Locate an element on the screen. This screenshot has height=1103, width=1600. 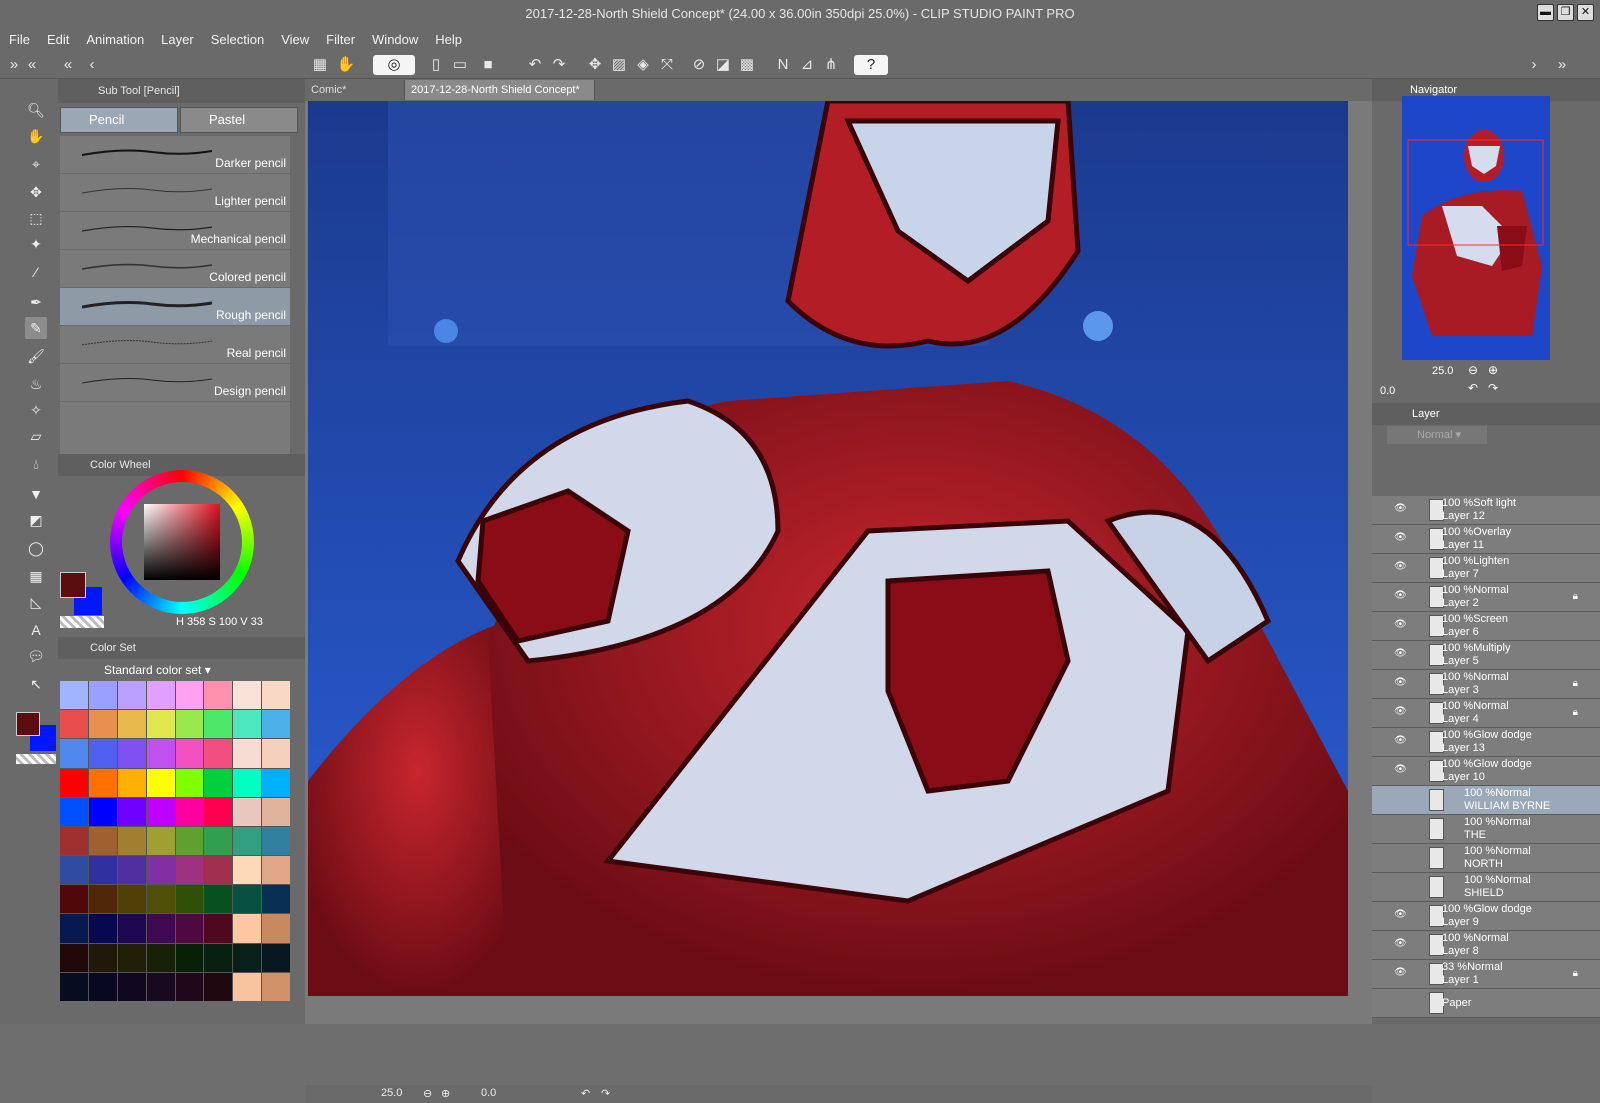
zoom-out-icon: ⊖ is located at coordinates (427, 1093).